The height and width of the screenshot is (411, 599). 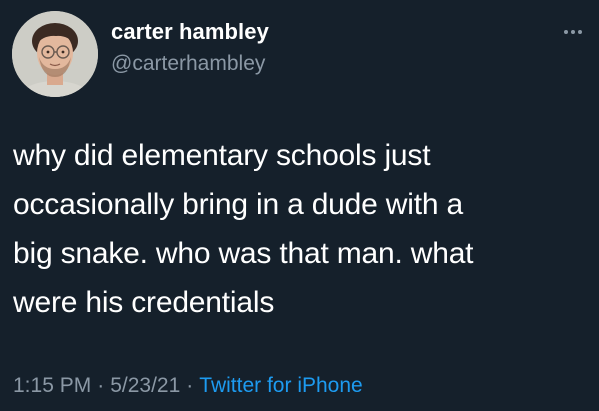 I want to click on display-name: carter hambley, so click(x=190, y=32).